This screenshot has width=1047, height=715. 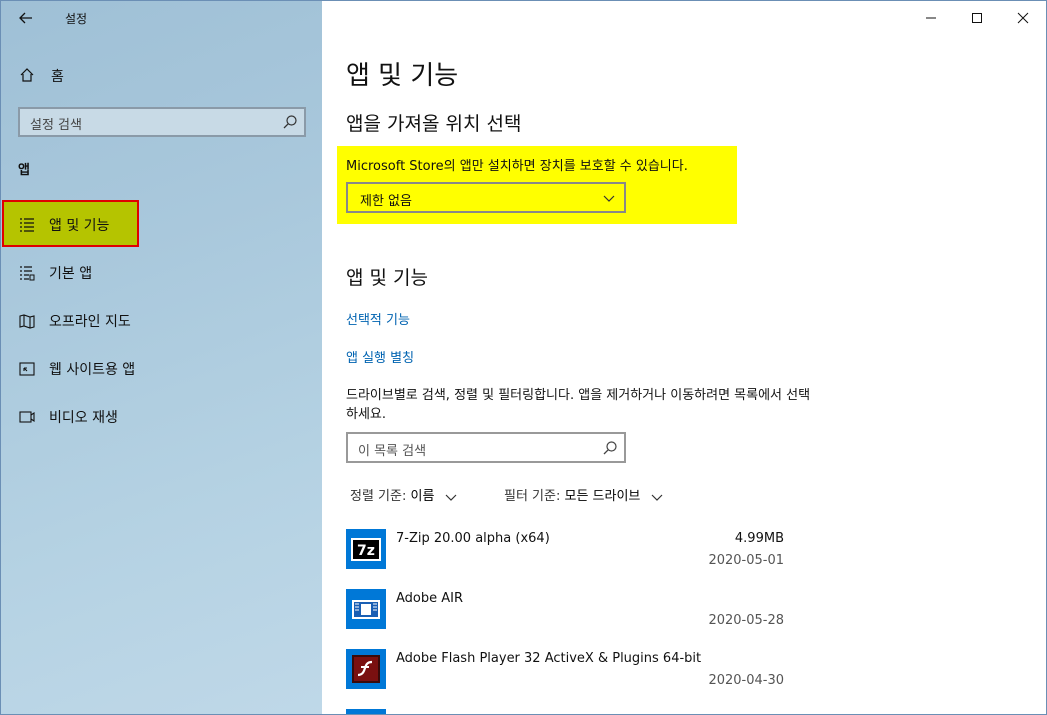 What do you see at coordinates (27, 417) in the screenshot?
I see `video-playback-icon` at bounding box center [27, 417].